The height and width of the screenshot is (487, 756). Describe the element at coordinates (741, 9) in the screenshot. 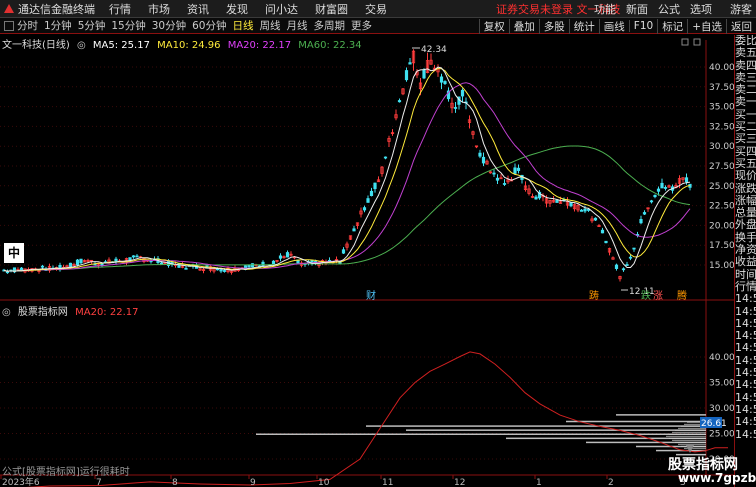

I see `guest-user: 游客` at that location.